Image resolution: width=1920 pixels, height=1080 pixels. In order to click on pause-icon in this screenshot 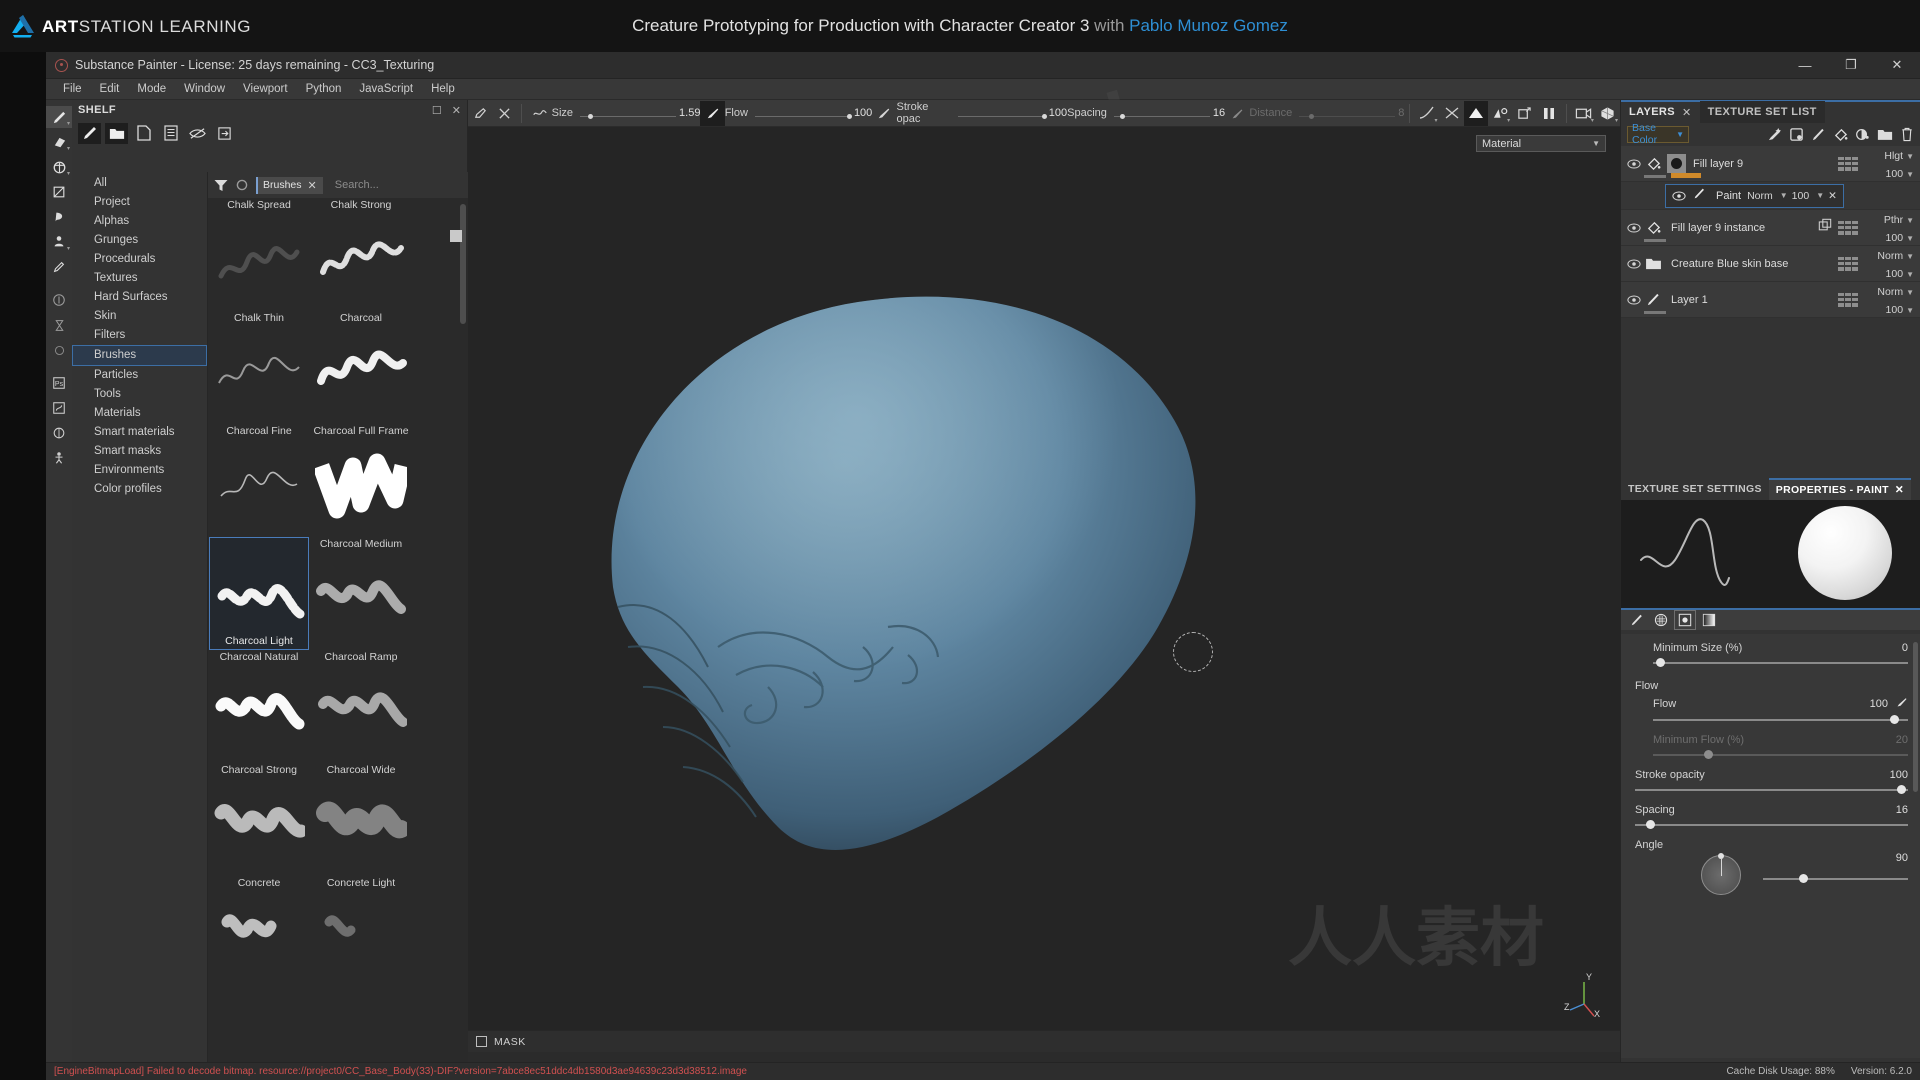, I will do `click(1548, 113)`.